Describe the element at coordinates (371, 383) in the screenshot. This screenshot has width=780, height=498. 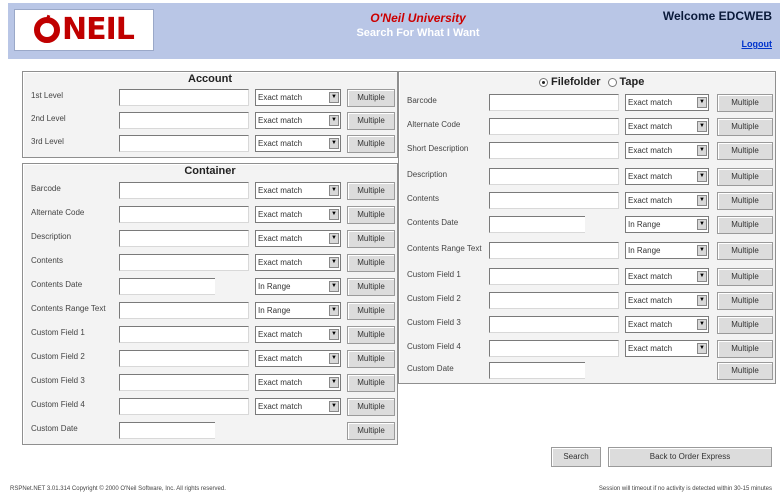
I see `container-multiple-button-custom-field-3: Multiple` at that location.